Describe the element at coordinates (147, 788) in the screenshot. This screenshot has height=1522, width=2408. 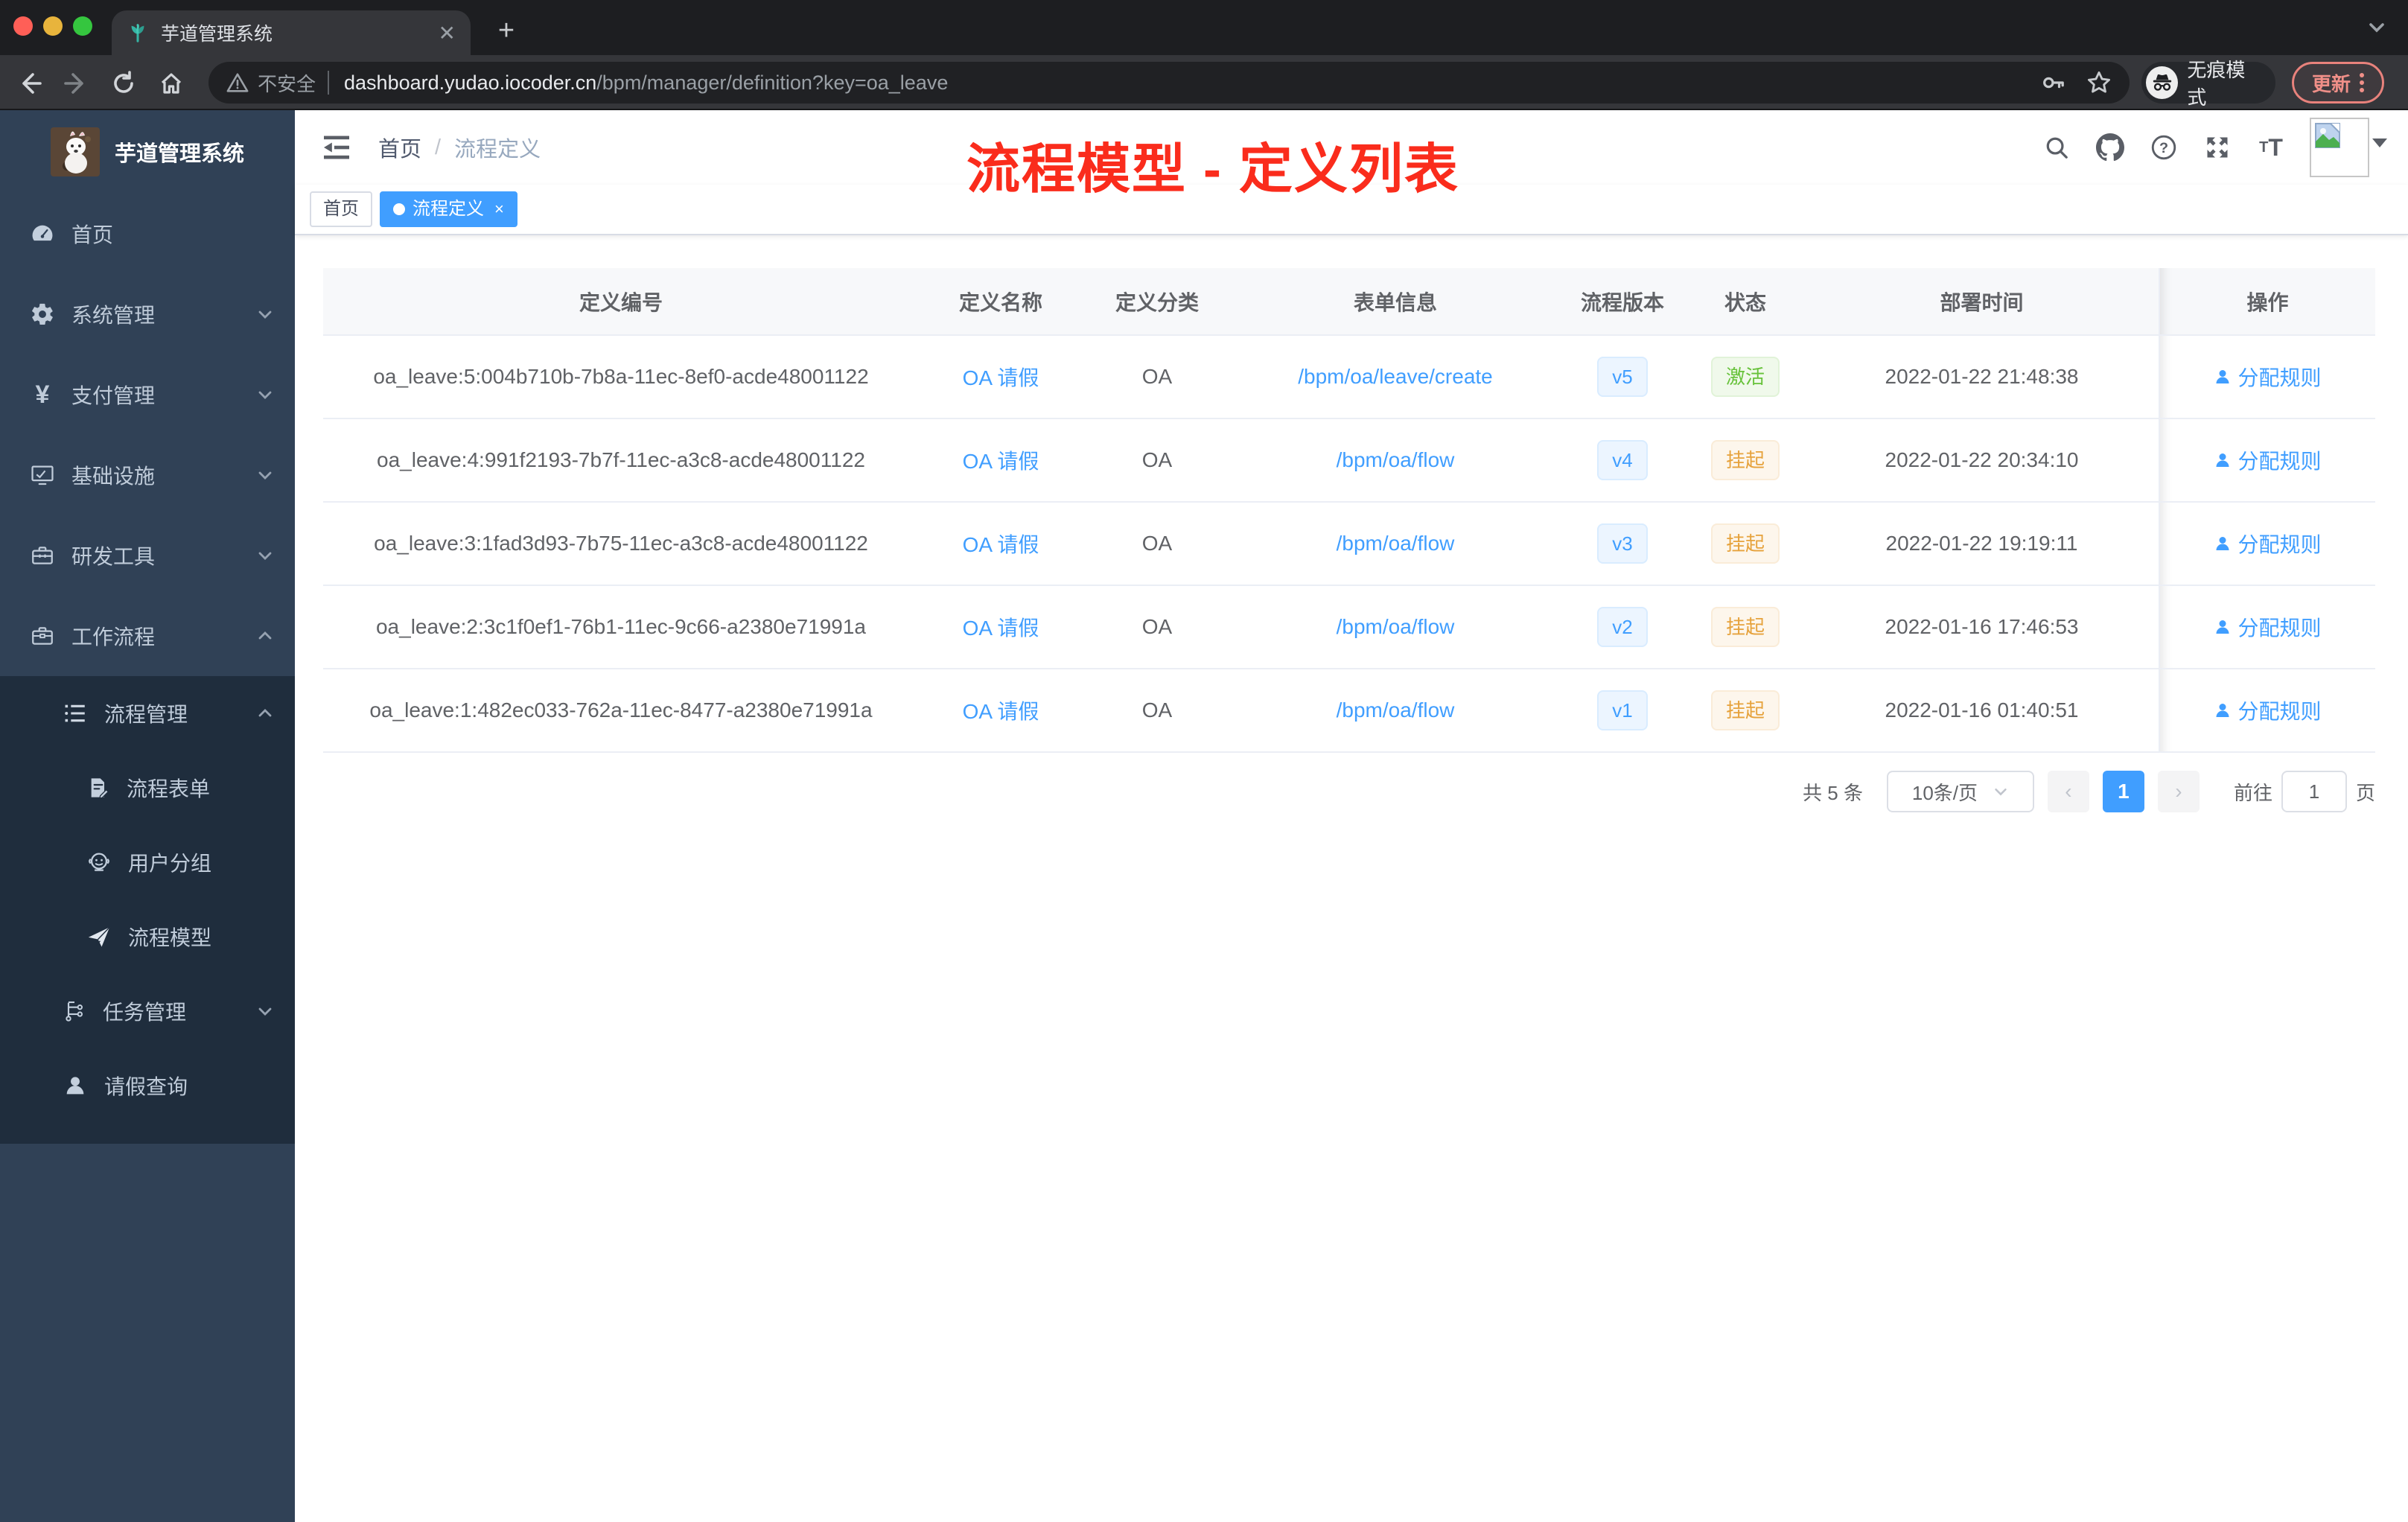
I see `sidebar-item-process-form: 流程表单` at that location.